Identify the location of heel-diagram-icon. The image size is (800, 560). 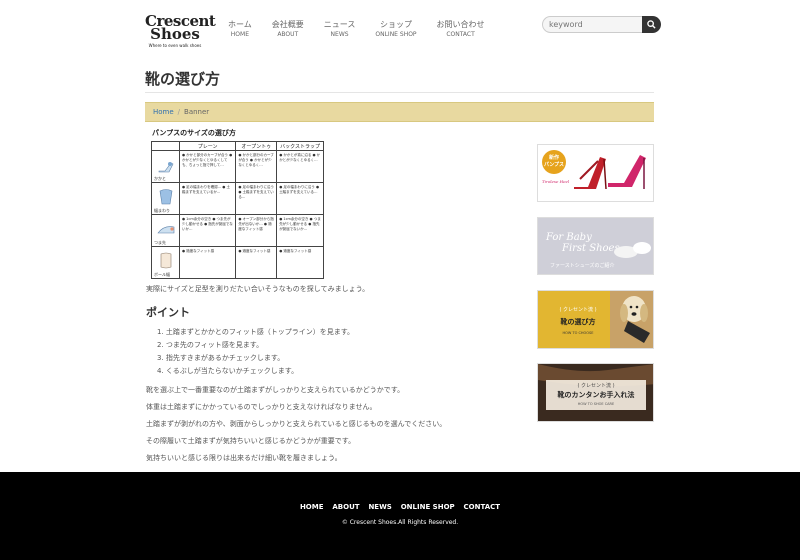
(166, 167).